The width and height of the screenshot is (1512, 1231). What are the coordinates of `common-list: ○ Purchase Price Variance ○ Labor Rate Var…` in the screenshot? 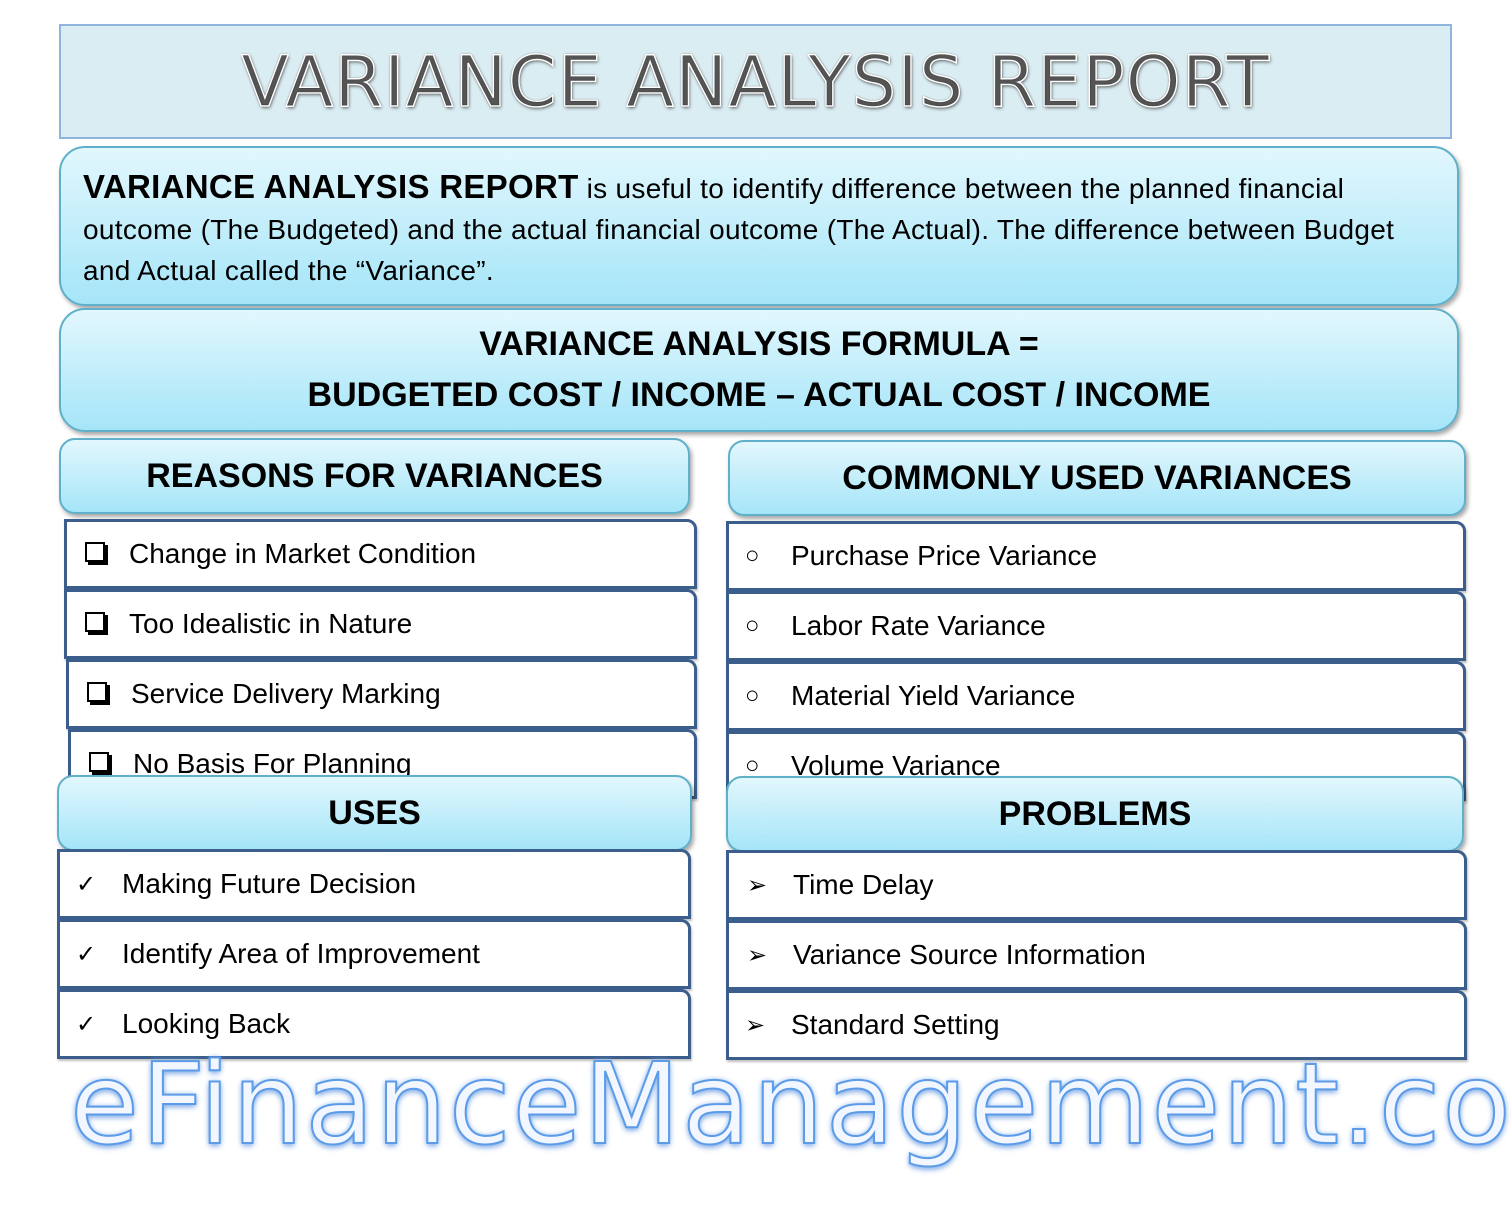 It's located at (1096, 661).